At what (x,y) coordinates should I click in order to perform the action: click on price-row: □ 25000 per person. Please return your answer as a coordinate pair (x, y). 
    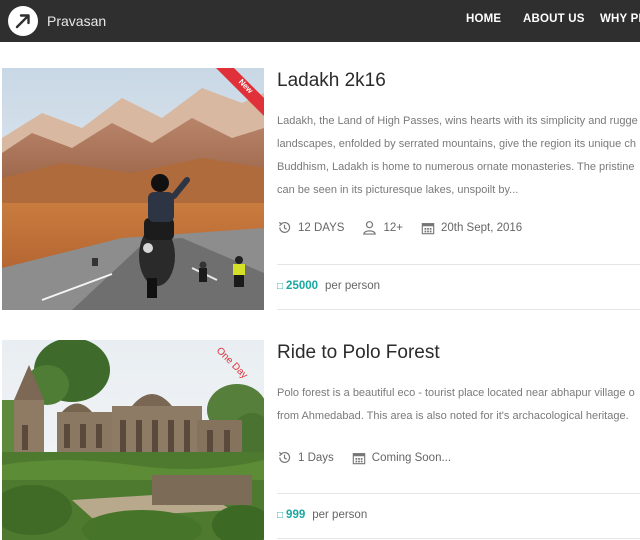
    Looking at the image, I should click on (328, 286).